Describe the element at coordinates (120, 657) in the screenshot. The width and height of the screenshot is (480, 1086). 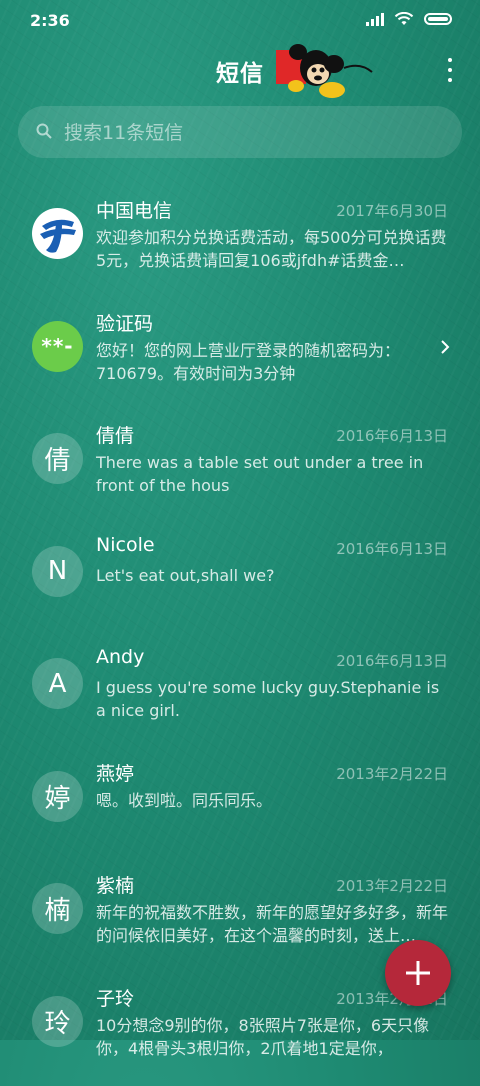
I see `conversation-name: Andy` at that location.